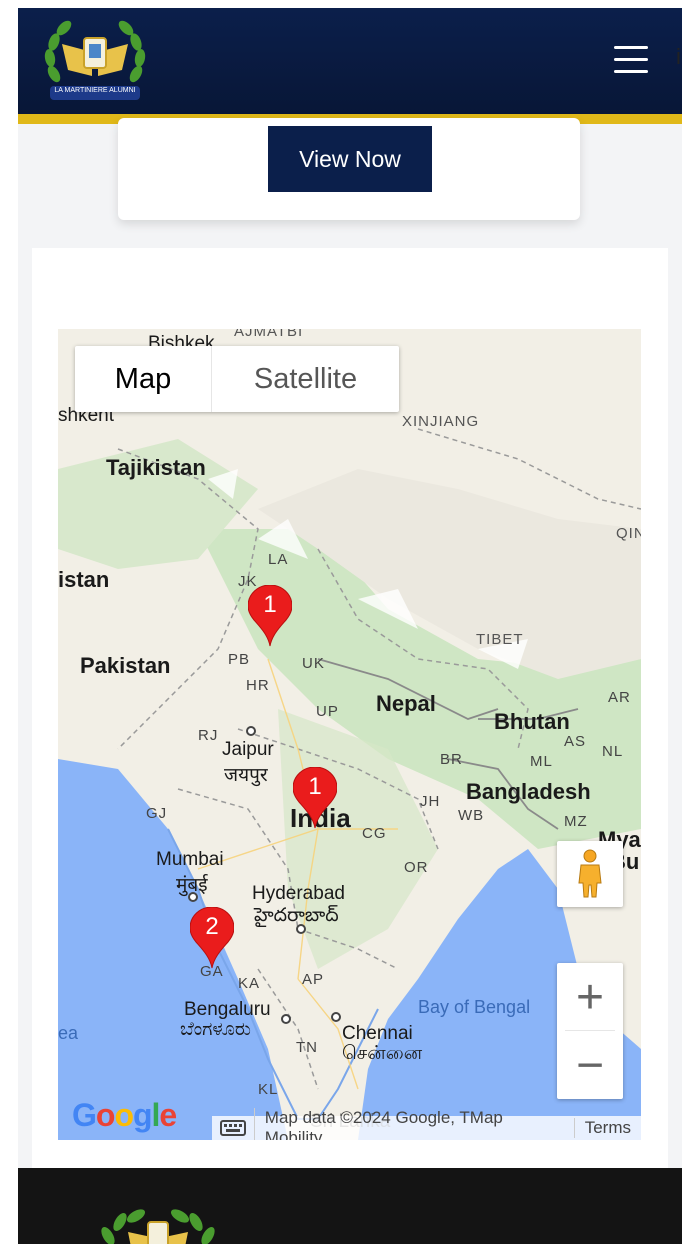 Image resolution: width=700 pixels, height=1244 pixels. I want to click on map-label-la: LA, so click(278, 559).